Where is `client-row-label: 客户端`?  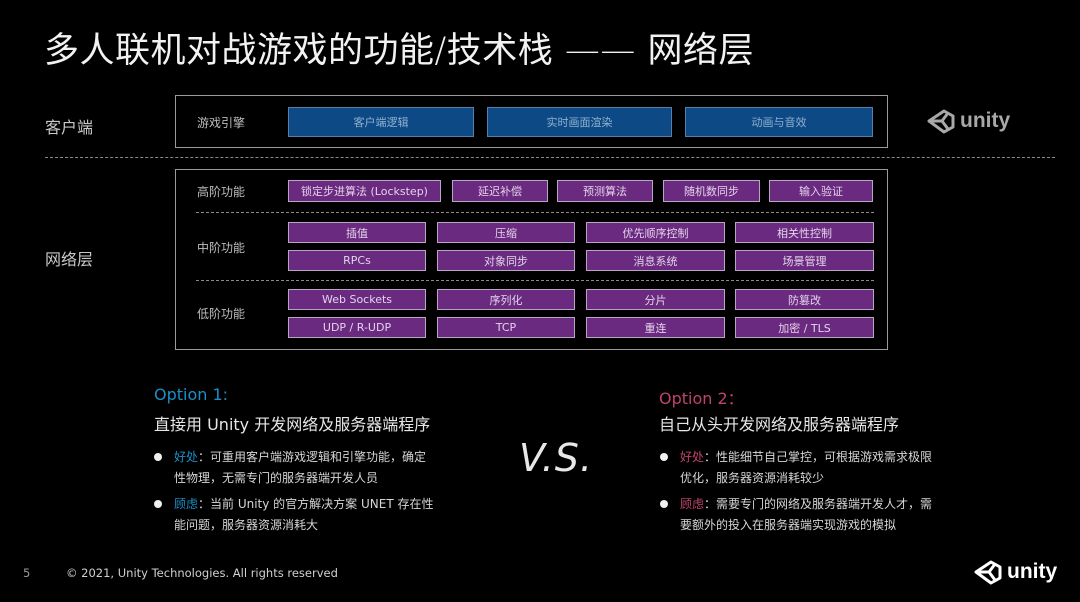
client-row-label: 客户端 is located at coordinates (69, 127).